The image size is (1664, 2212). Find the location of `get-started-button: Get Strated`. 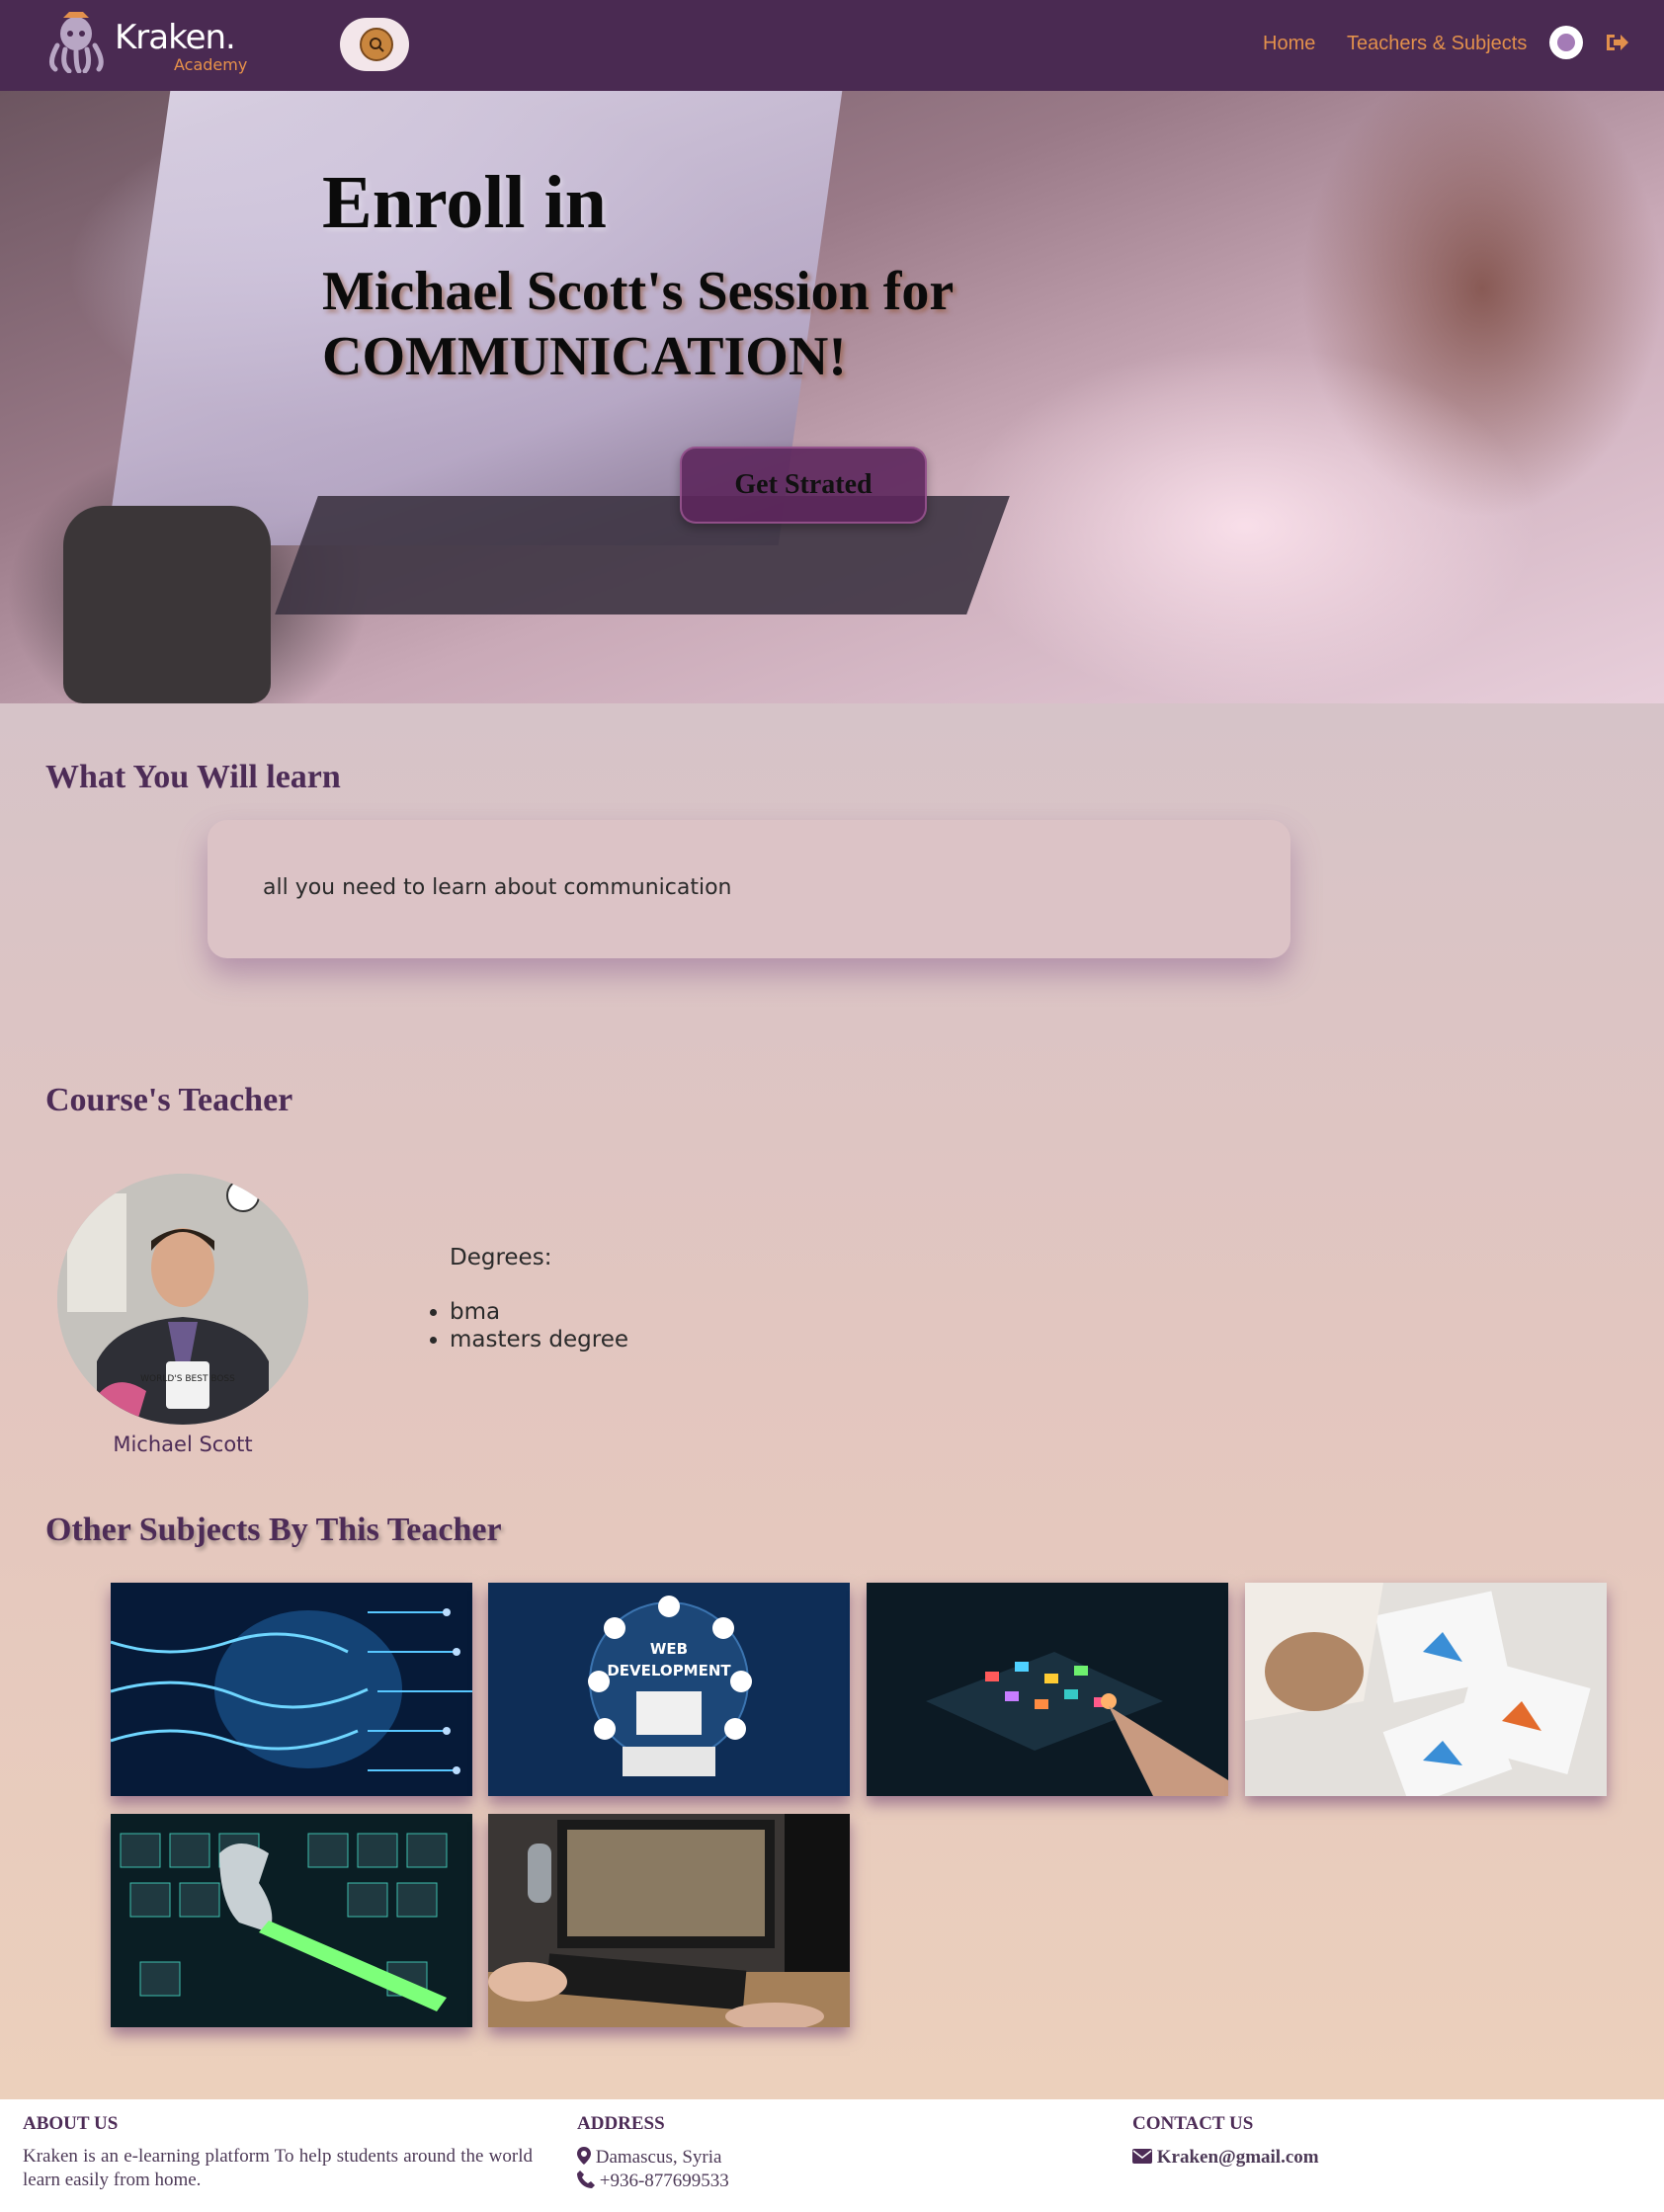

get-started-button: Get Strated is located at coordinates (804, 485).